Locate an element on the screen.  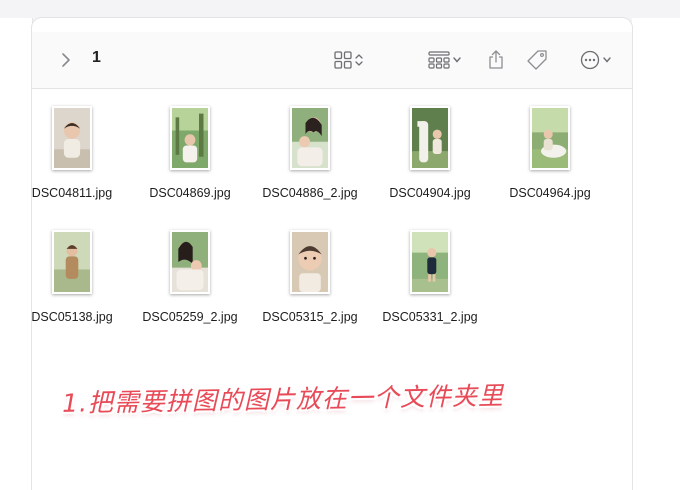
file-item: DSC05138.jpg is located at coordinates (72, 285).